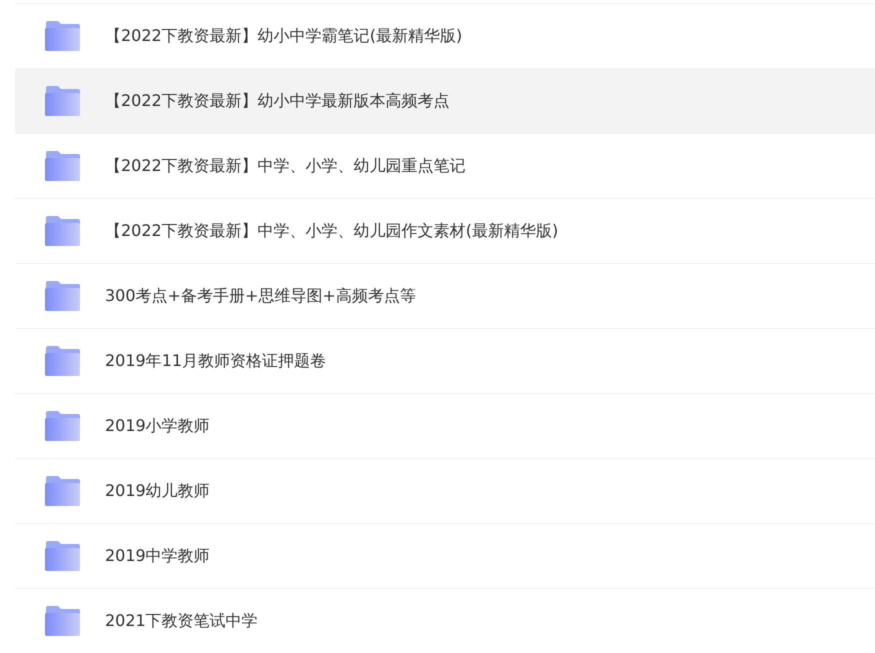 The width and height of the screenshot is (875, 653). I want to click on folder-name: 2019小学教师, so click(157, 426).